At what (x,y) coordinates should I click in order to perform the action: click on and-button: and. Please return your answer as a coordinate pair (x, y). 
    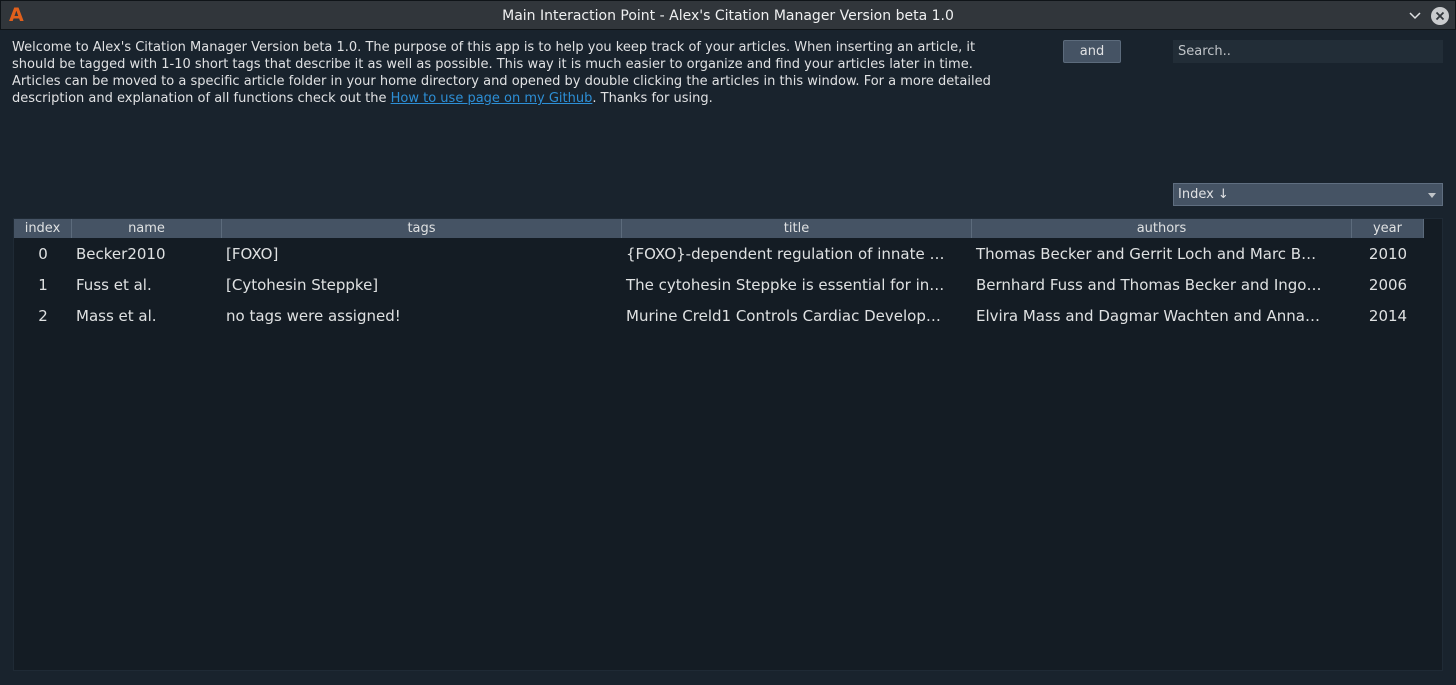
    Looking at the image, I should click on (1092, 51).